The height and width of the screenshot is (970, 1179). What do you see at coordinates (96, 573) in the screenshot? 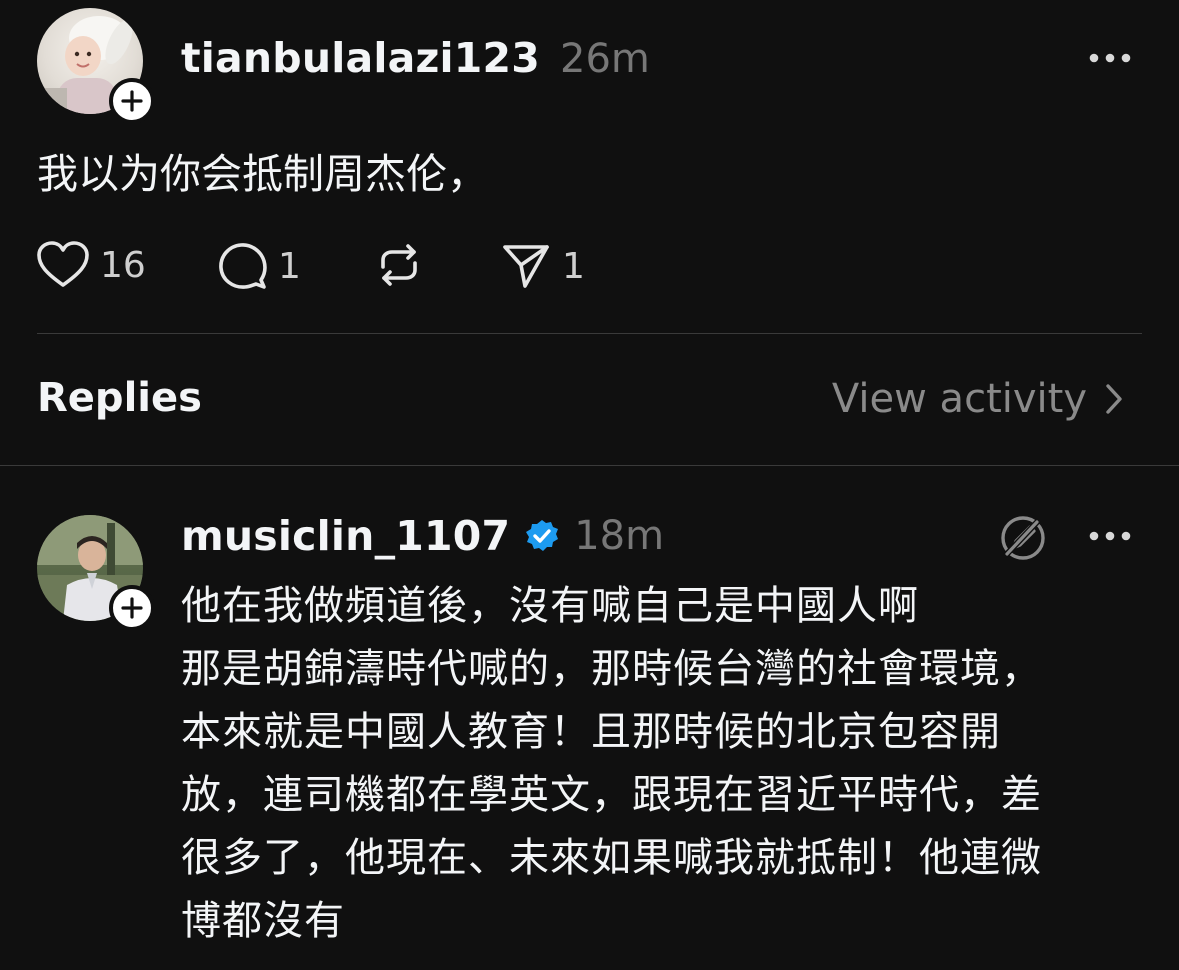
I see `reply-avatar-wrap` at bounding box center [96, 573].